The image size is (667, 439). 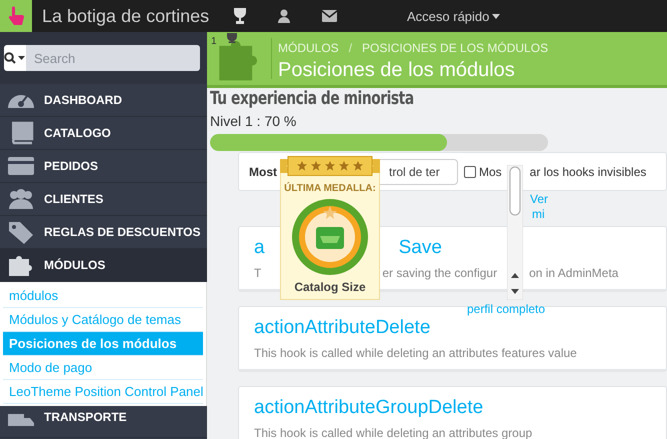 What do you see at coordinates (506, 309) in the screenshot?
I see `profile-link: perfil completo` at bounding box center [506, 309].